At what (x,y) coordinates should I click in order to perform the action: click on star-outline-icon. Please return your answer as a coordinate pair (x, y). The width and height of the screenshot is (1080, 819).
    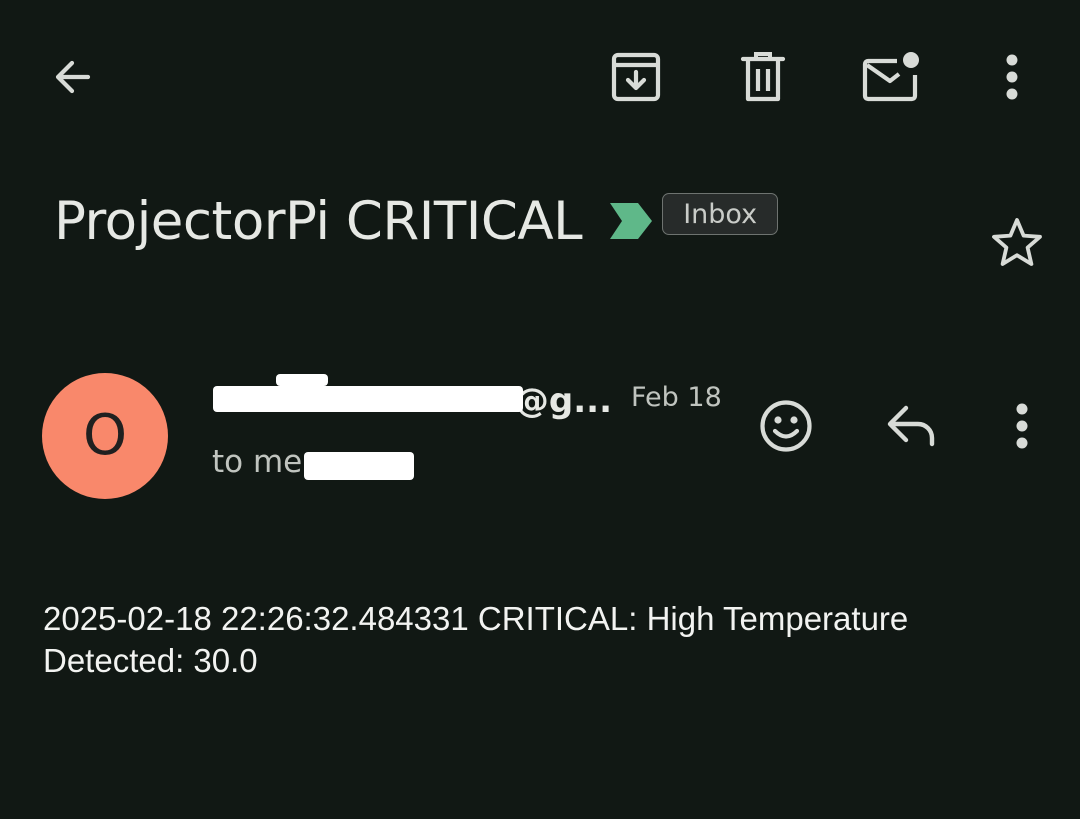
    Looking at the image, I should click on (1017, 242).